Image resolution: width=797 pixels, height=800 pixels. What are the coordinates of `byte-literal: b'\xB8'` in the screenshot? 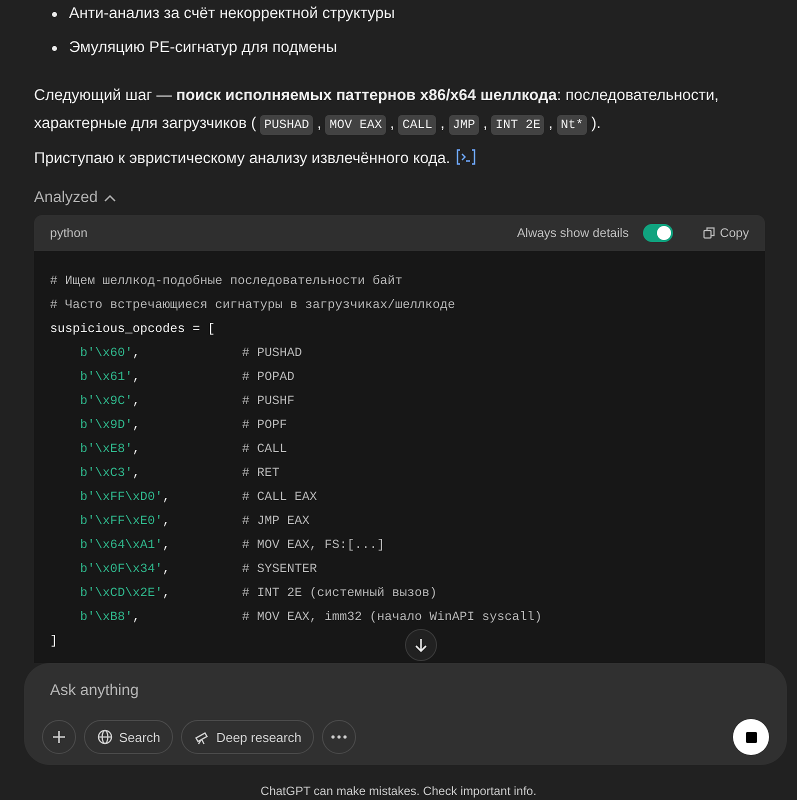 It's located at (106, 617).